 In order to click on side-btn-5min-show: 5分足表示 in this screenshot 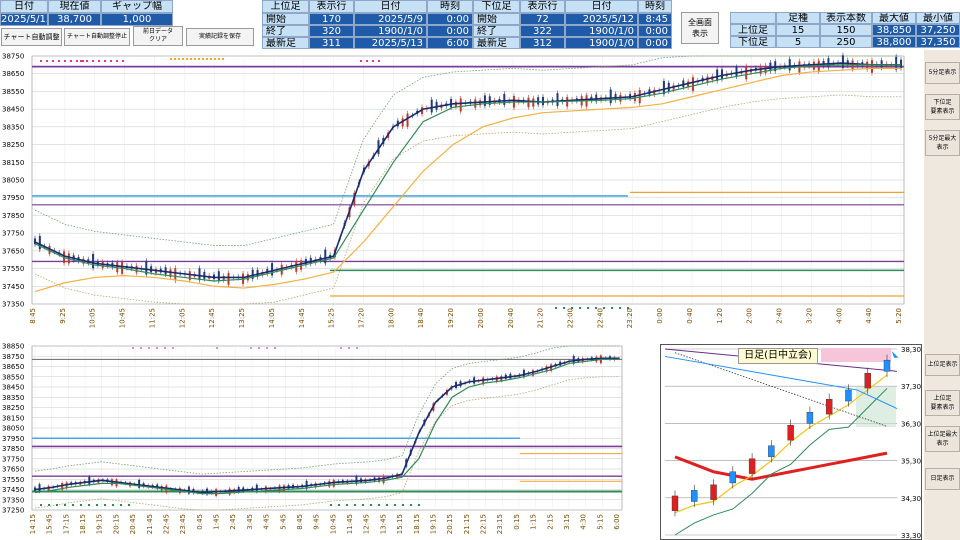, I will do `click(942, 73)`.